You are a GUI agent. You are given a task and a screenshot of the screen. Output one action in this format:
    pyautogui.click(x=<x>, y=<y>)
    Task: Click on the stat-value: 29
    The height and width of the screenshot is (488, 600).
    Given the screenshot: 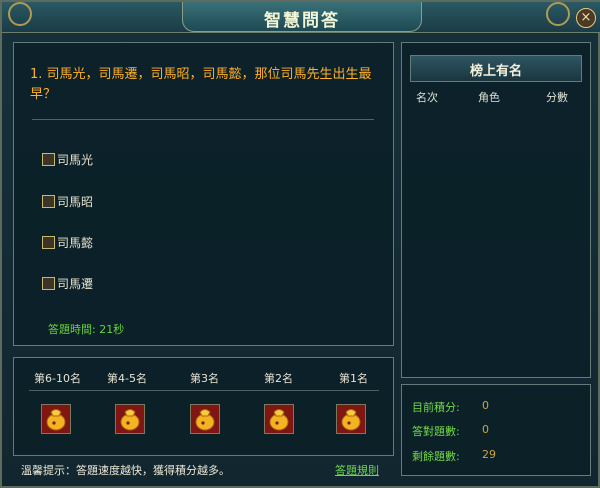 What is the action you would take?
    pyautogui.click(x=489, y=454)
    